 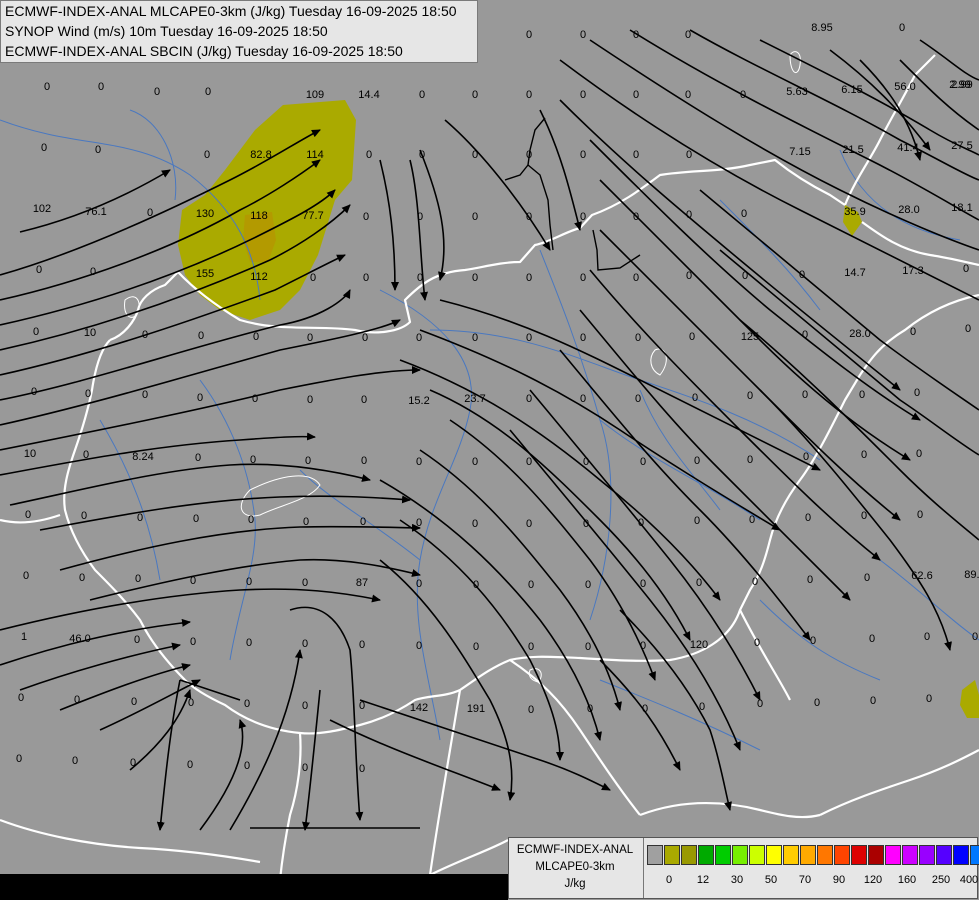 What do you see at coordinates (854, 212) in the screenshot?
I see `cape-value-label: 35.9` at bounding box center [854, 212].